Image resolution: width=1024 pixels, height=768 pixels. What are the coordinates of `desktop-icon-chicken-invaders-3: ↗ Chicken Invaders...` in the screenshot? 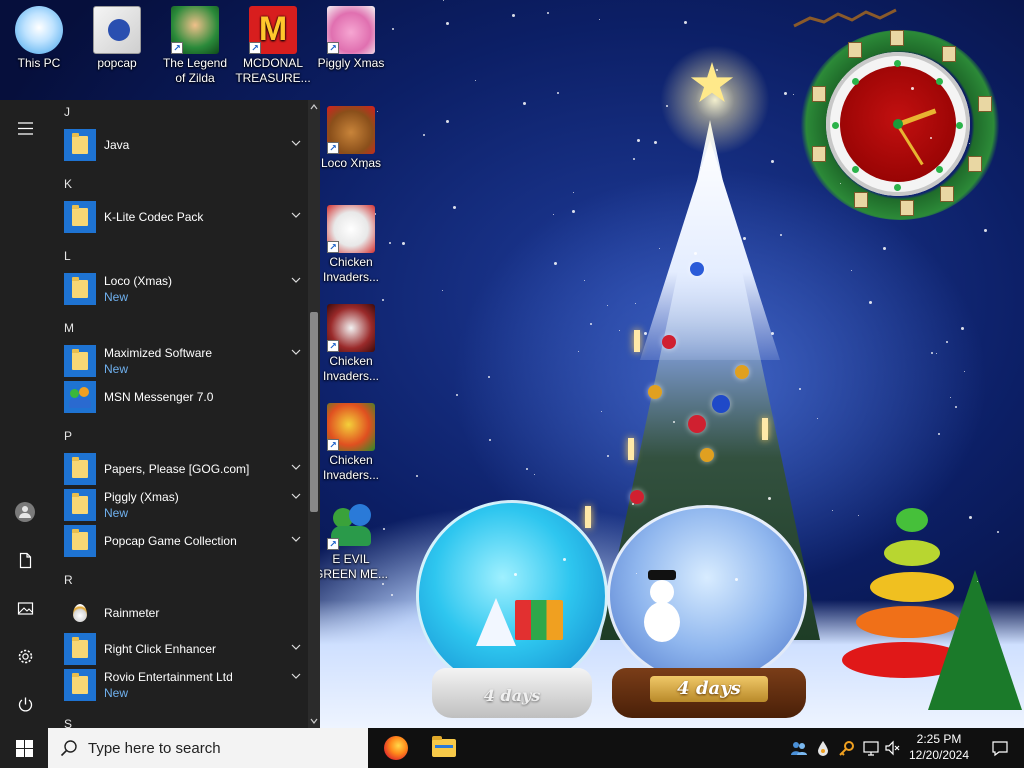 It's located at (351, 443).